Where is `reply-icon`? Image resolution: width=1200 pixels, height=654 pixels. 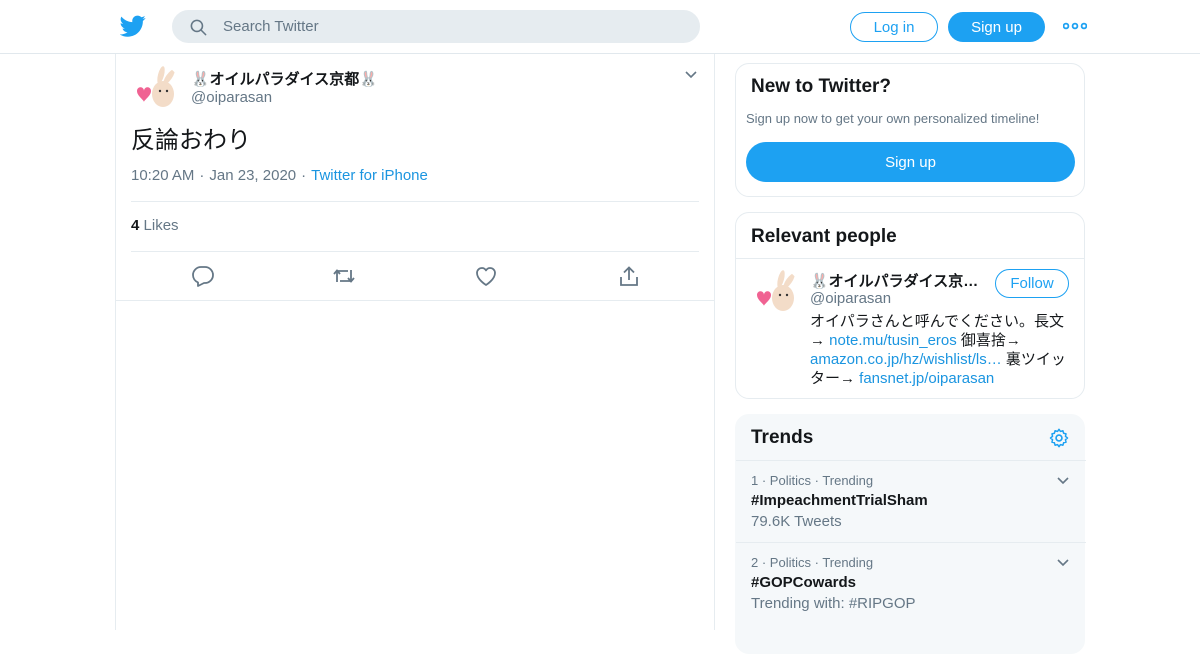 reply-icon is located at coordinates (203, 276).